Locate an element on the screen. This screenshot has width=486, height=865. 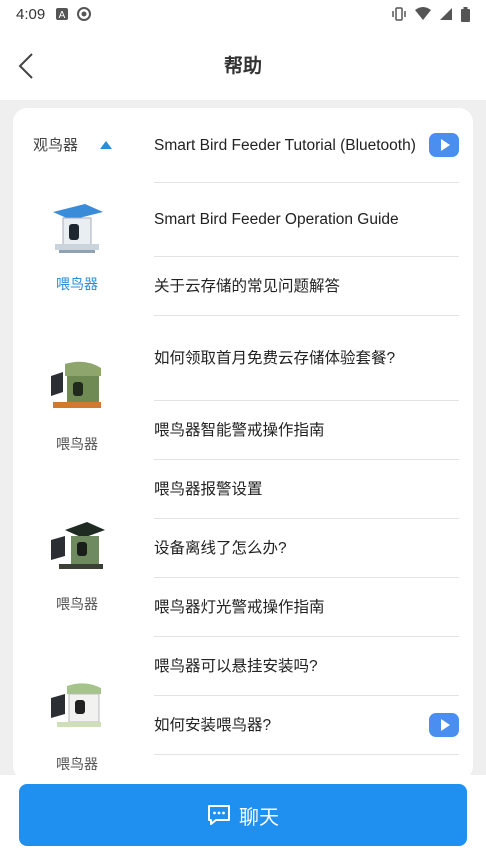
help-item-title: 关于云存储的常见问题解答 is located at coordinates (247, 286).